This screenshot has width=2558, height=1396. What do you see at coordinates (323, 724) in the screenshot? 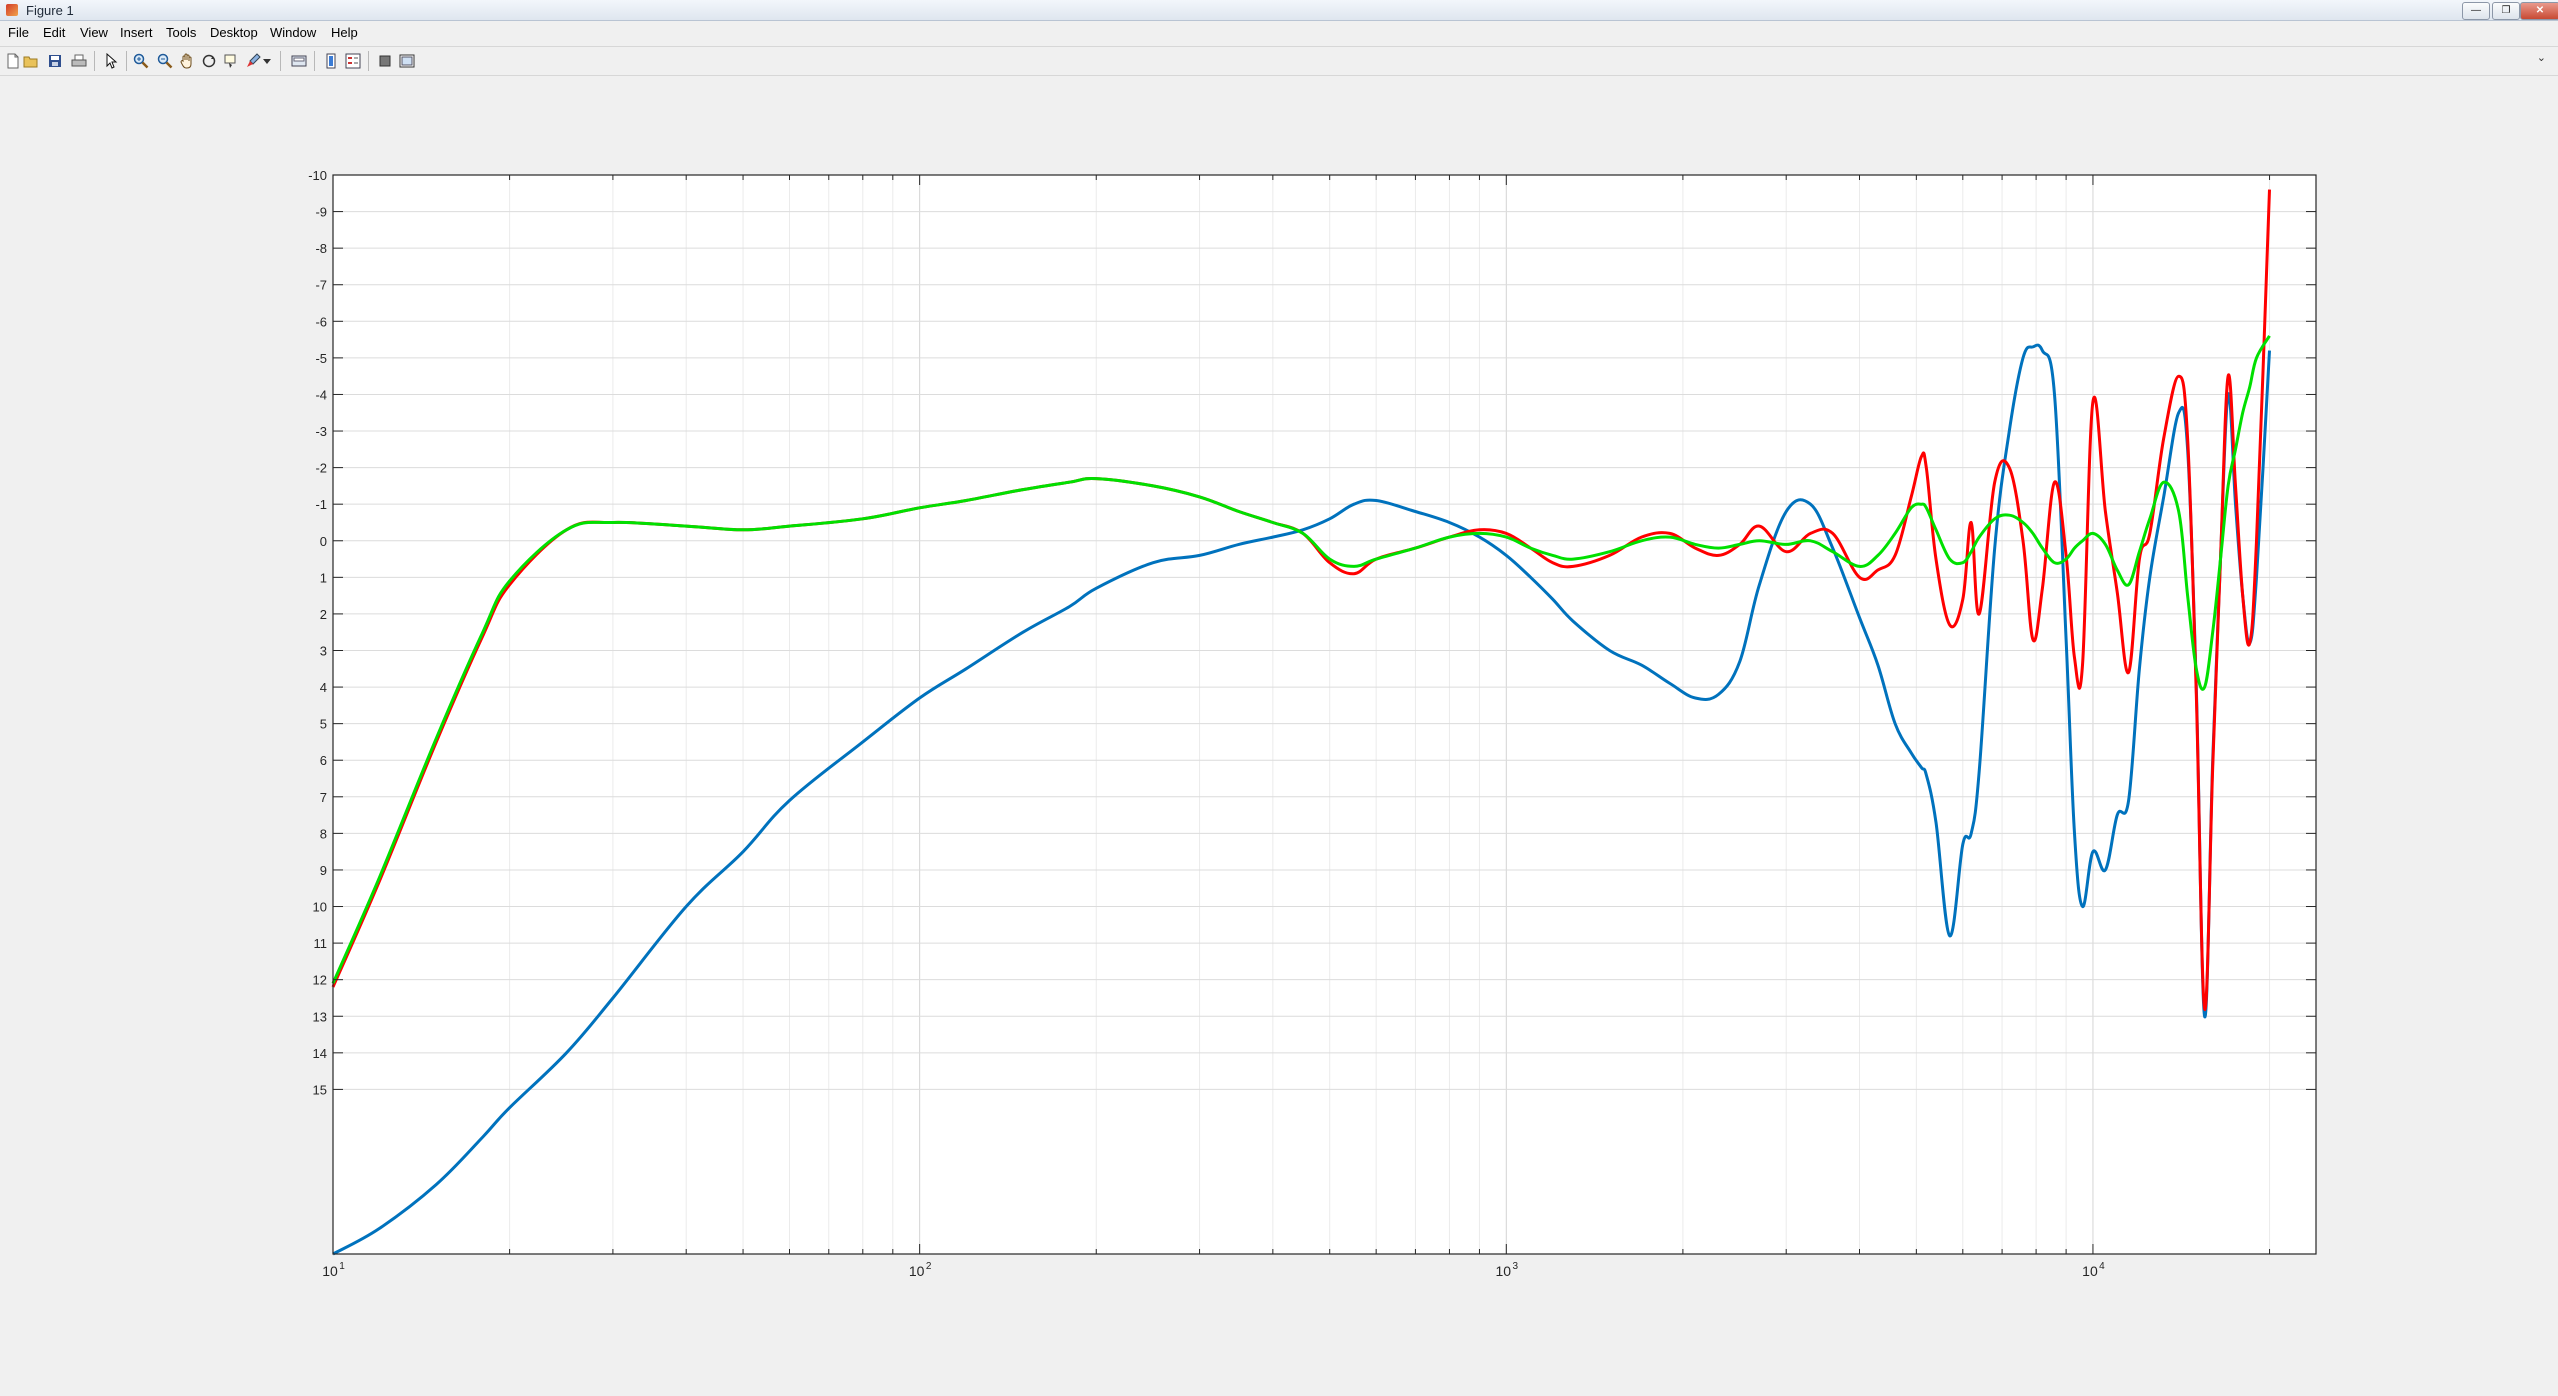
I see `y-tick-label: 5` at bounding box center [323, 724].